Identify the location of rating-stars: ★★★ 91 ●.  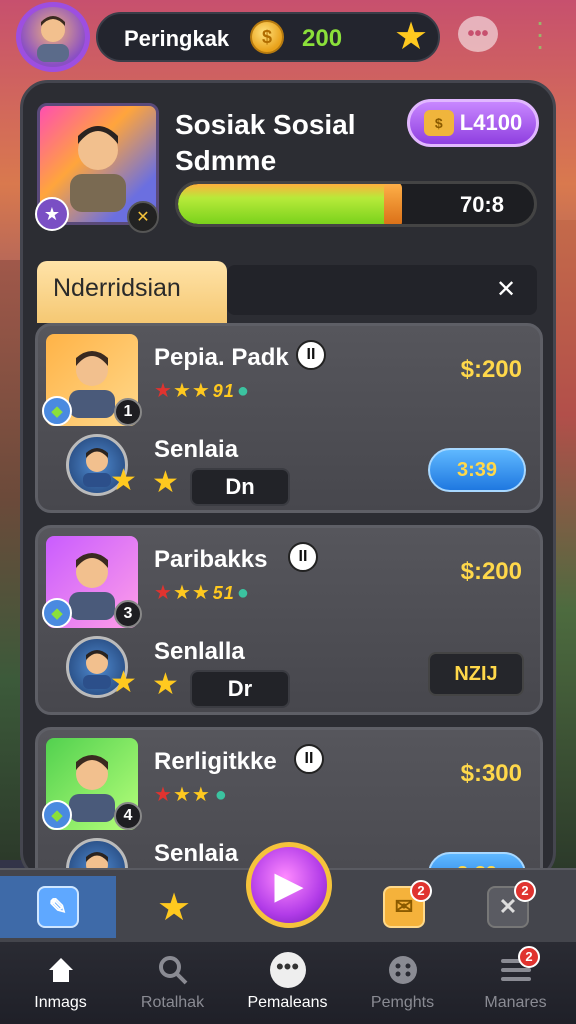
(202, 390).